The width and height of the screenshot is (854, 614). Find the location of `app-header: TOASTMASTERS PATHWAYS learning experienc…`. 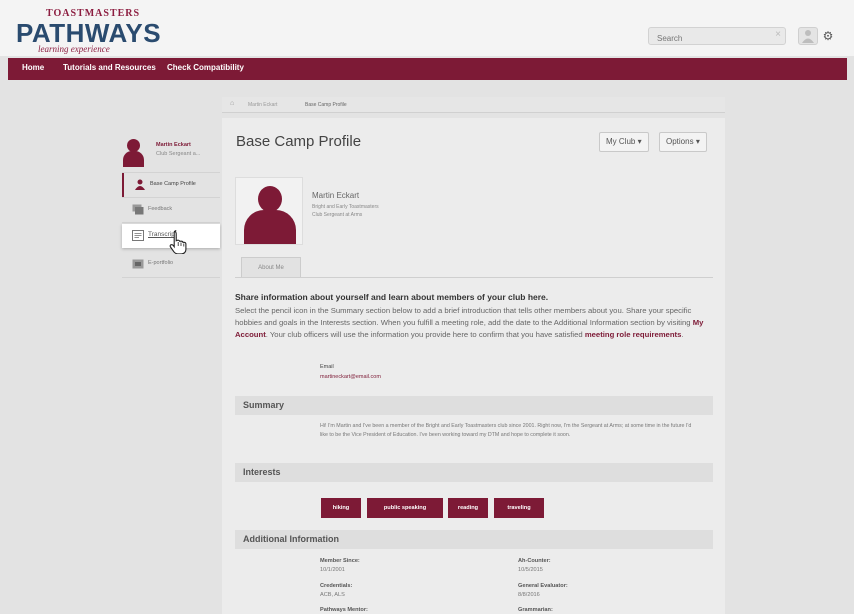

app-header: TOASTMASTERS PATHWAYS learning experienc… is located at coordinates (427, 28).